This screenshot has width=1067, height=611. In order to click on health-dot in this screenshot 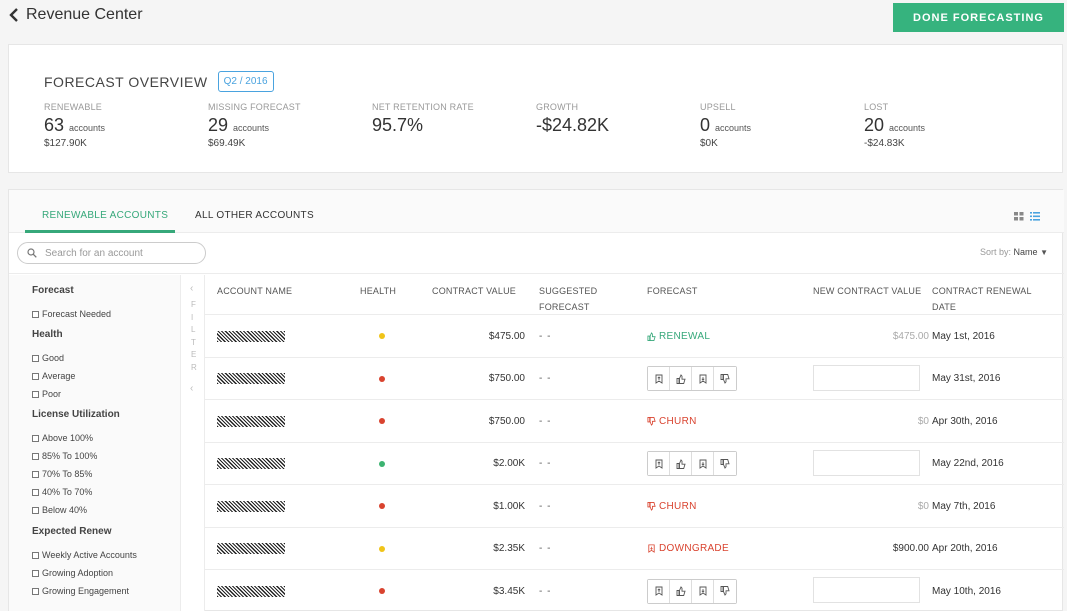, I will do `click(382, 463)`.